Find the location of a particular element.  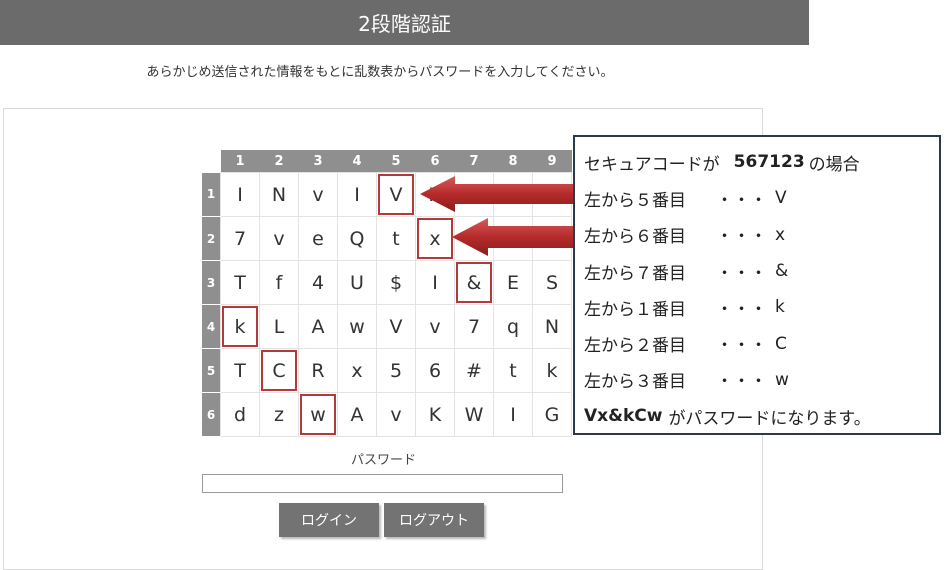

matrix-cell: # is located at coordinates (474, 370).